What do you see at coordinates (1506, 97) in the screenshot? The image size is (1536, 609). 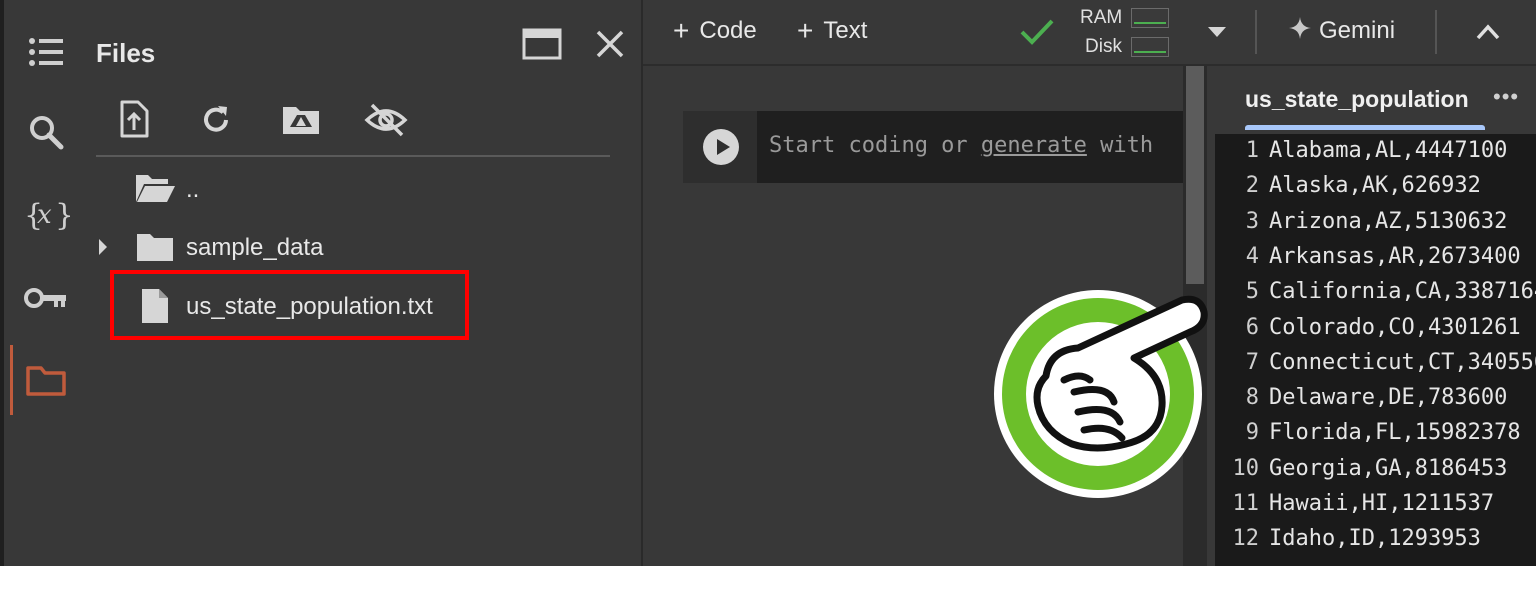 I see `more-options-icon: •••` at bounding box center [1506, 97].